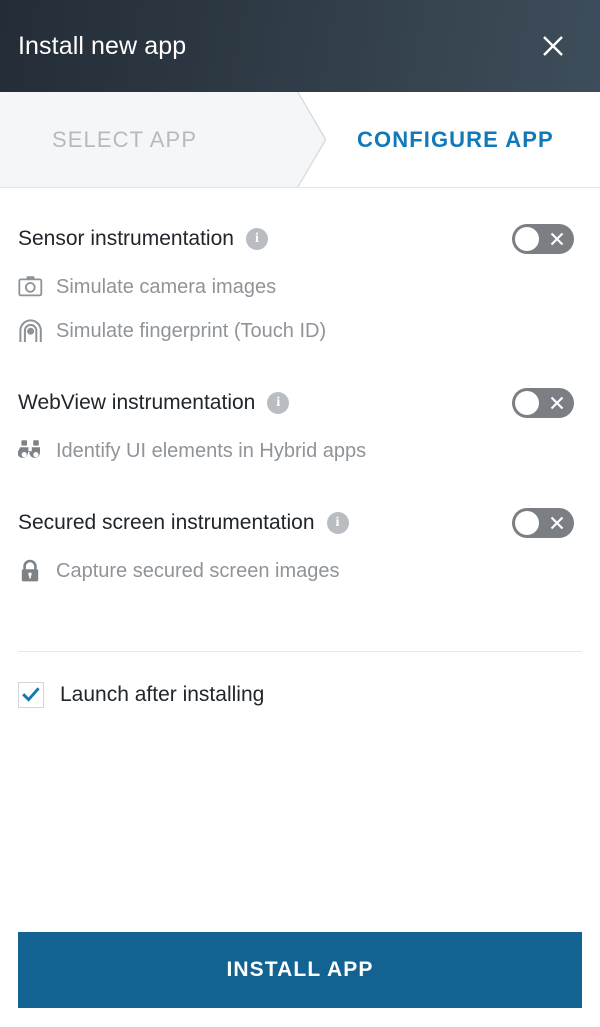 This screenshot has height=1027, width=600. Describe the element at coordinates (102, 45) in the screenshot. I see `dialog-title: Install new app` at that location.